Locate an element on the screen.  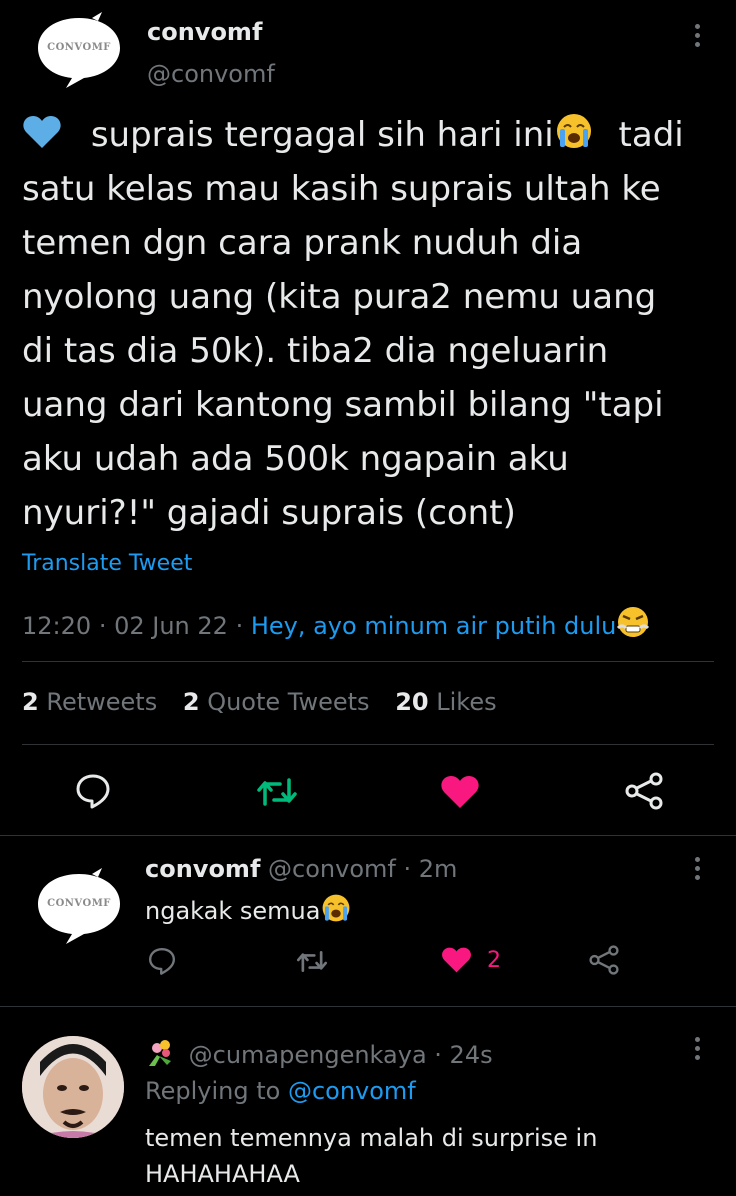
reply-text: ngakak semua is located at coordinates (248, 909).